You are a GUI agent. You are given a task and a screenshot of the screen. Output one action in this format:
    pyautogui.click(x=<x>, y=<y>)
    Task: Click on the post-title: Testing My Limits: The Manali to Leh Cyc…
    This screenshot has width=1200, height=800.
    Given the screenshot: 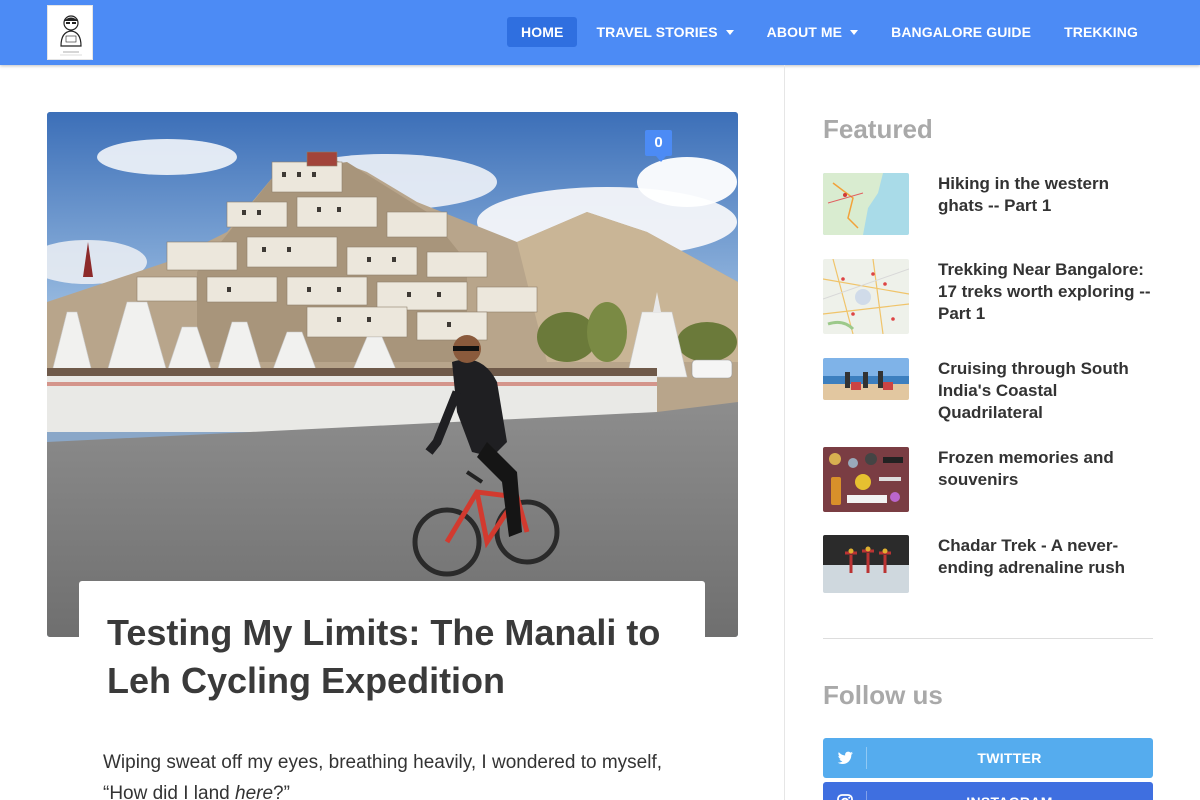 What is the action you would take?
    pyautogui.click(x=392, y=657)
    